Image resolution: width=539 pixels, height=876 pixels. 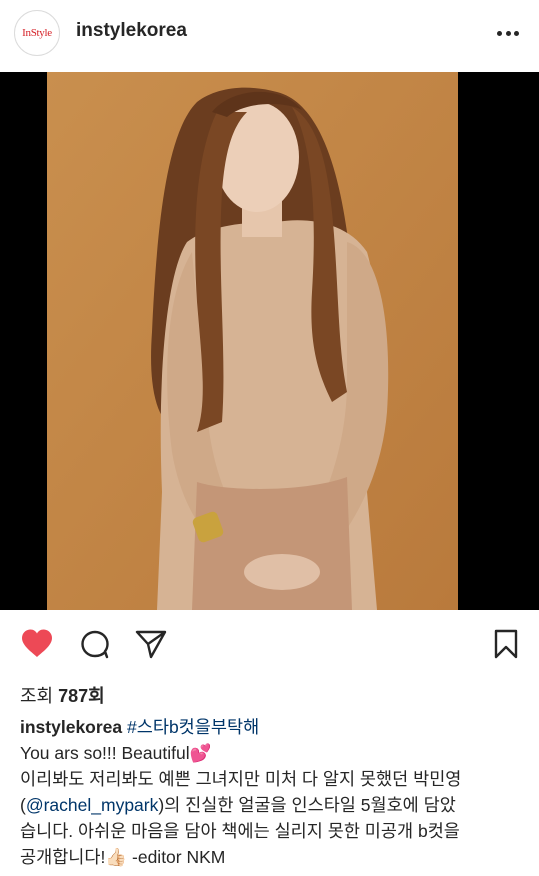 I want to click on caption-line-3: (@rachel_mypark)의 진실한 얼굴을 인스타일 5월호에 담았, so click(x=272, y=805).